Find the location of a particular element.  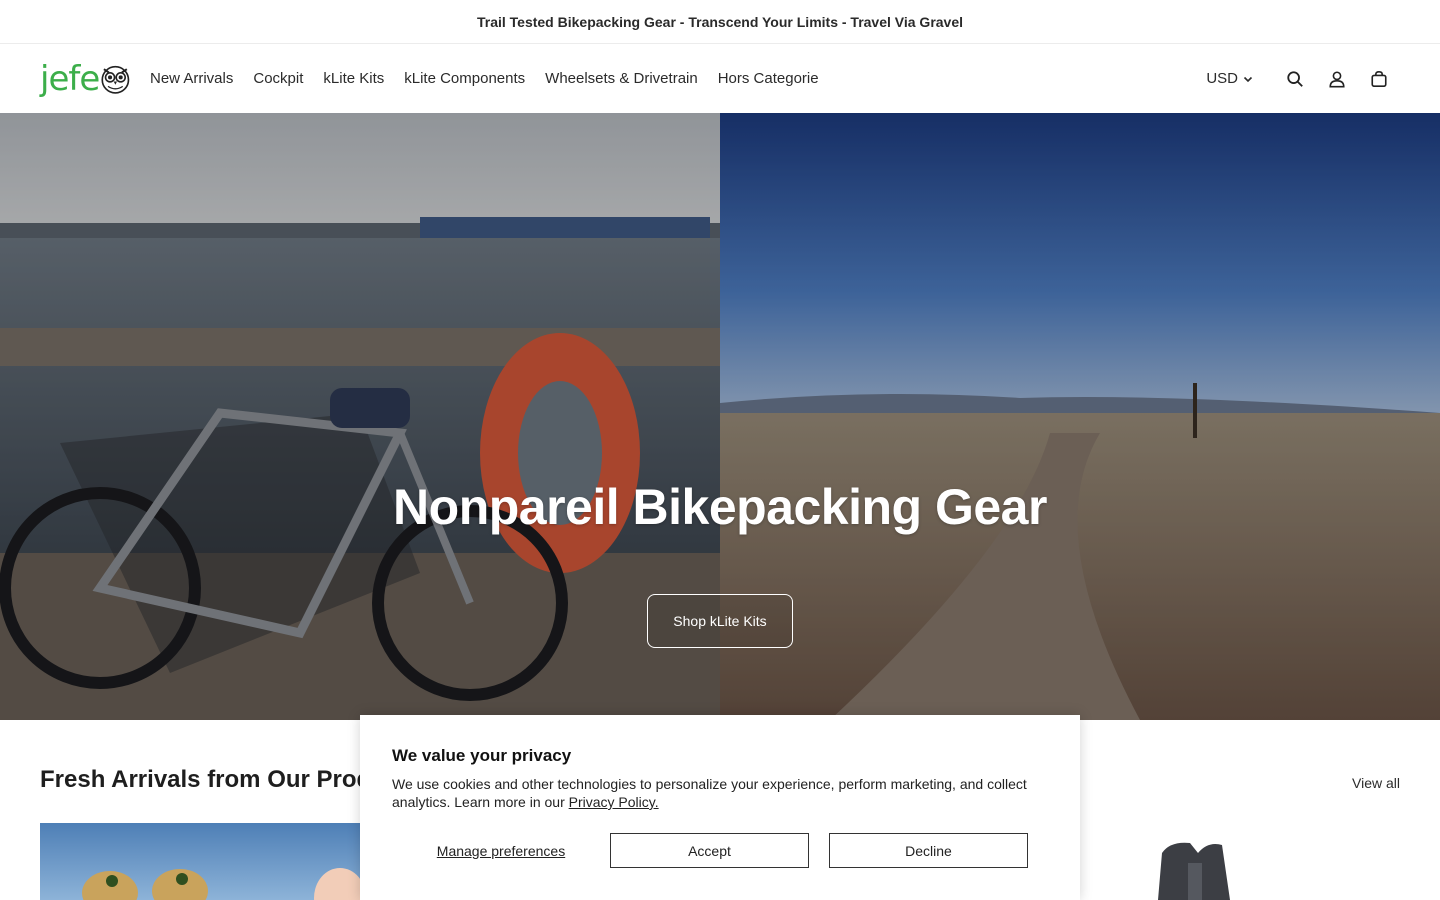

currency-selector: USD is located at coordinates (1230, 78).